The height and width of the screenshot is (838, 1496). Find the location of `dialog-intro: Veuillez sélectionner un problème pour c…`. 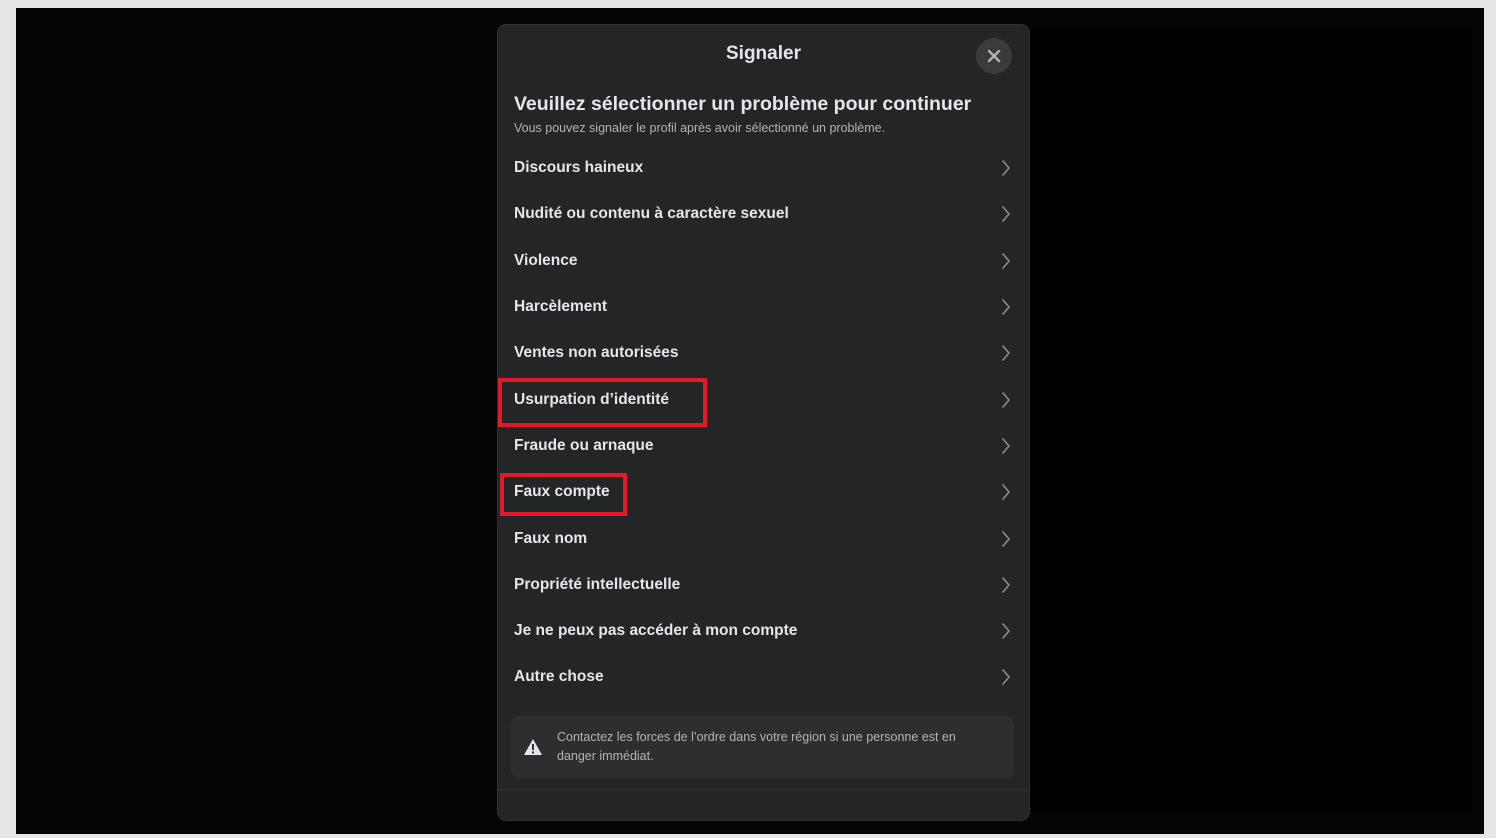

dialog-intro: Veuillez sélectionner un problème pour c… is located at coordinates (763, 109).